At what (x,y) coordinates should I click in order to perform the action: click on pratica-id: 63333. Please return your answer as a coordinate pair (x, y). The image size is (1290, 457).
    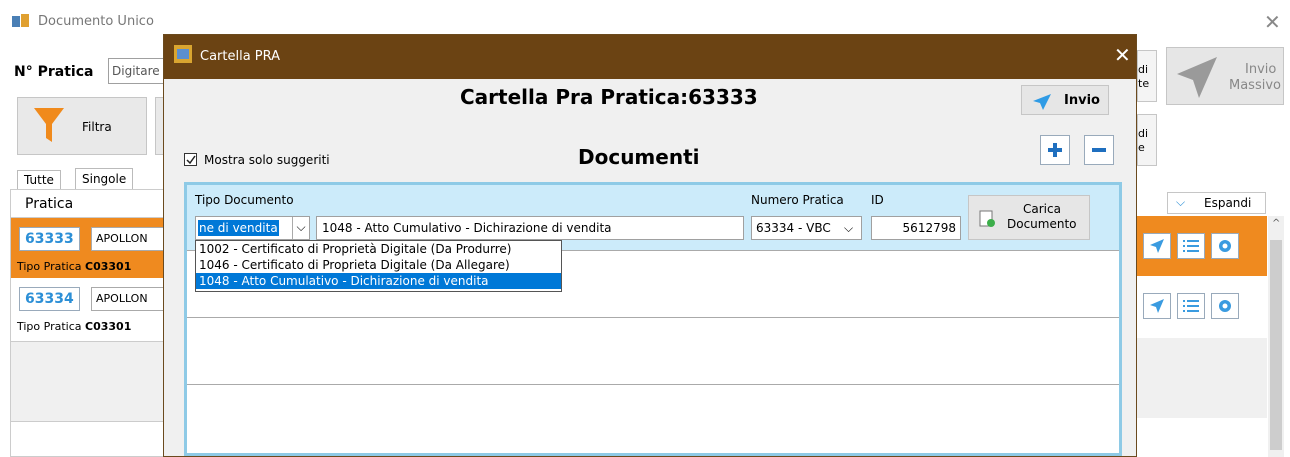
    Looking at the image, I should click on (49, 239).